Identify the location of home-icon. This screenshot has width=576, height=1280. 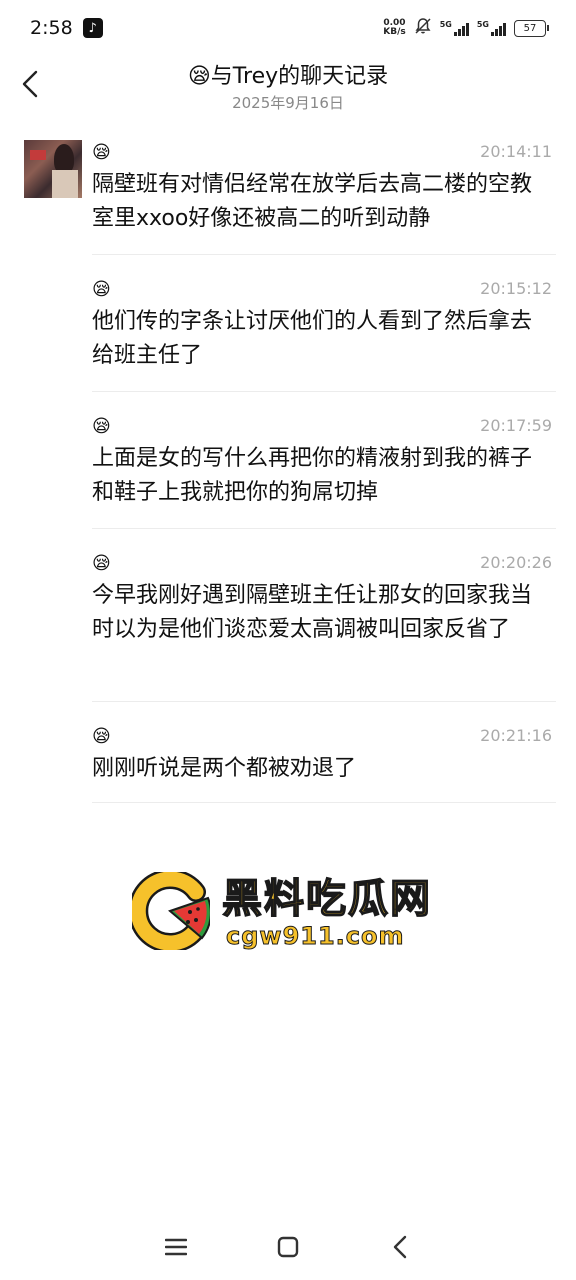
(288, 1247).